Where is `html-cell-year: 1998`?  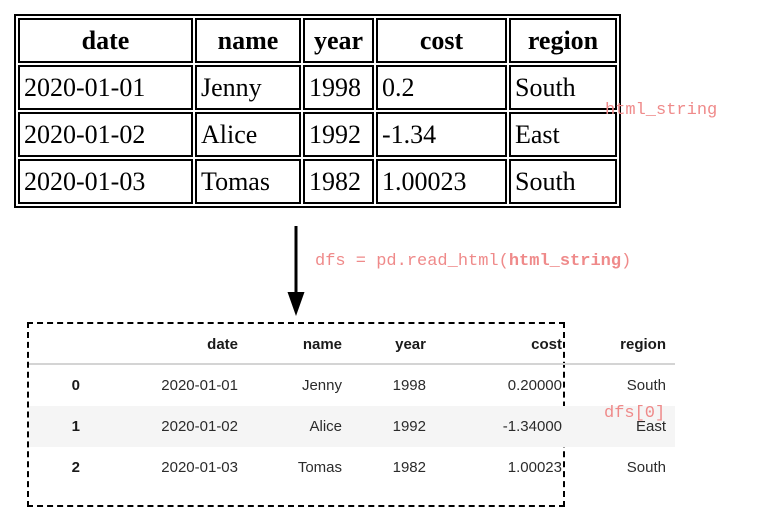
html-cell-year: 1998 is located at coordinates (338, 87).